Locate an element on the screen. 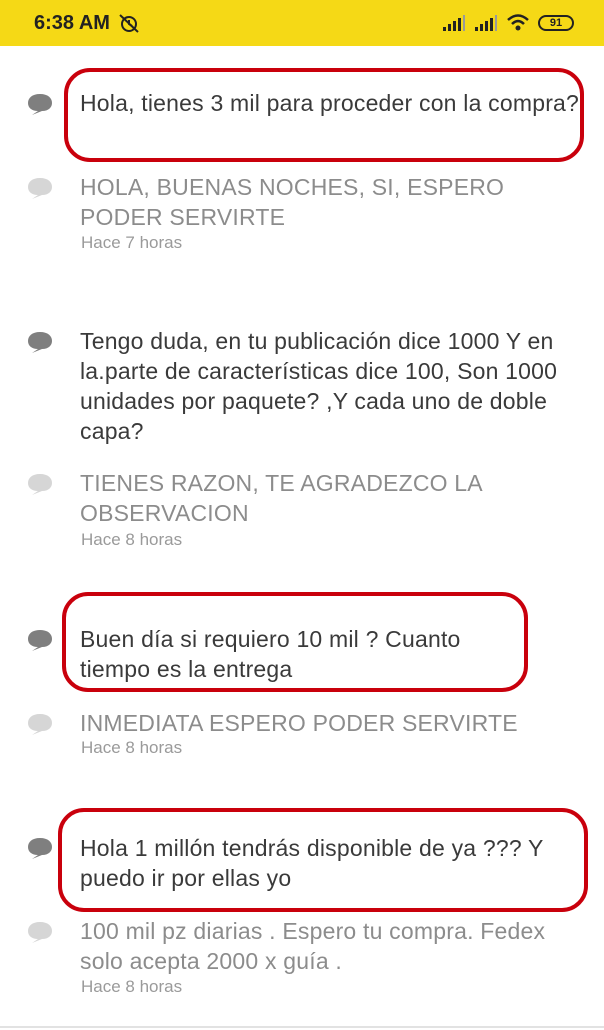 The height and width of the screenshot is (1030, 604). status-left: 6:38 AM is located at coordinates (87, 23).